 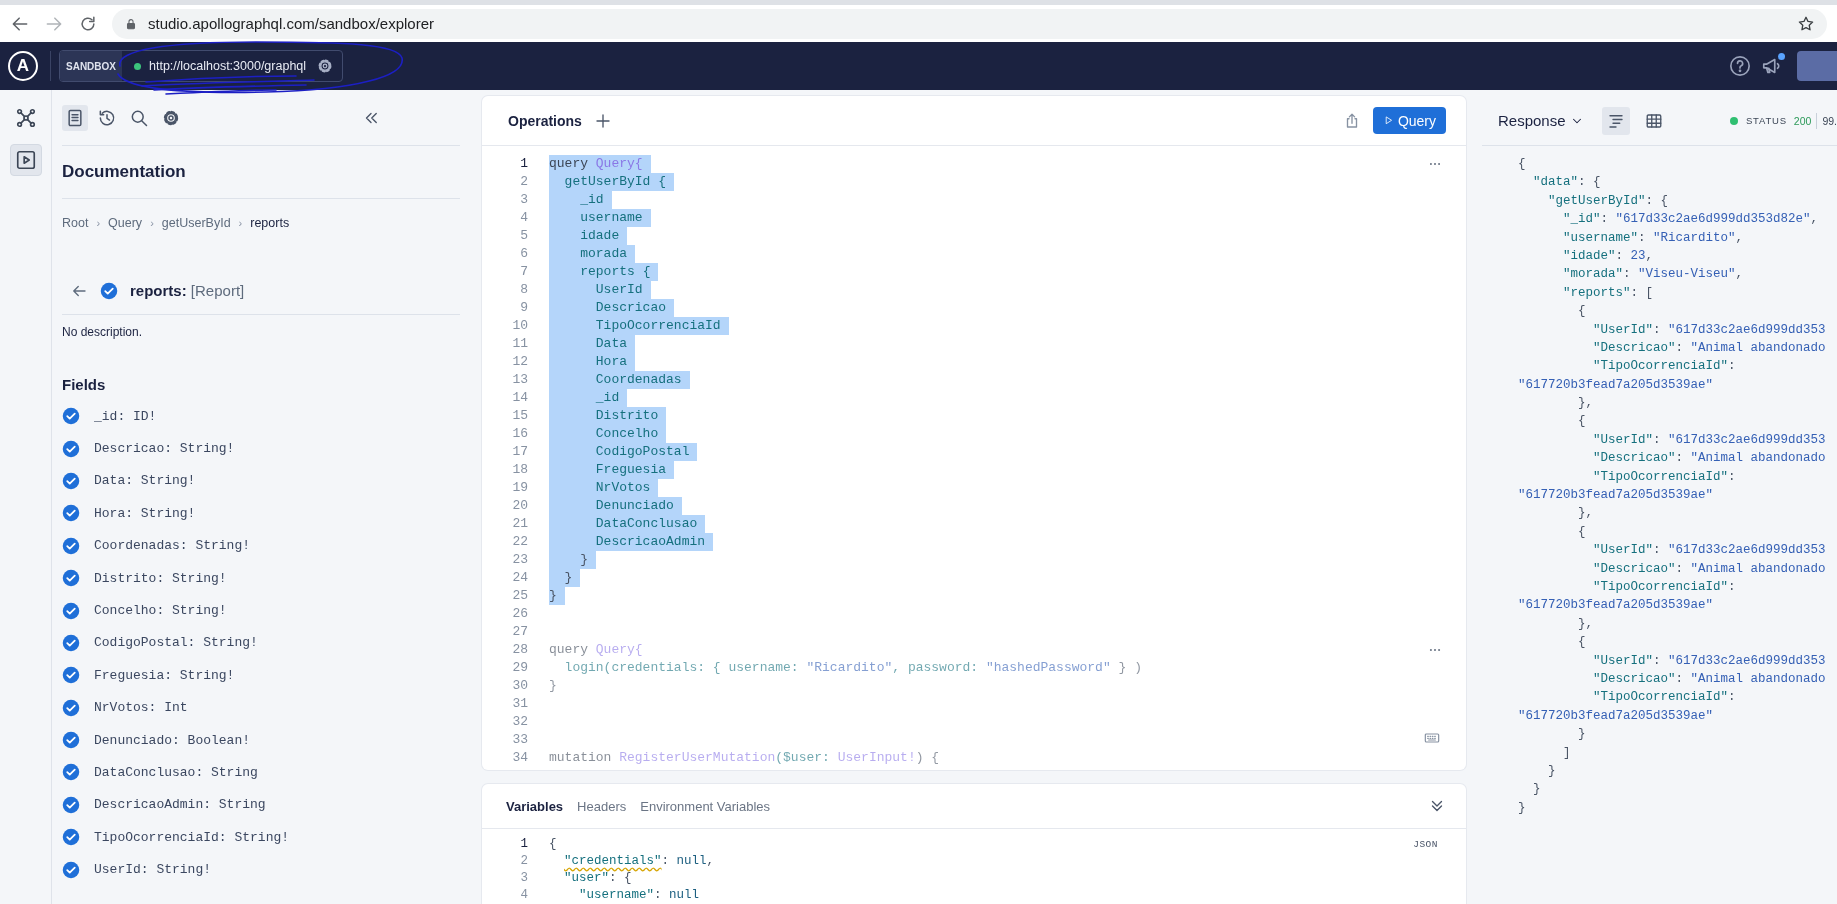 What do you see at coordinates (1432, 738) in the screenshot?
I see `keyboard-icon` at bounding box center [1432, 738].